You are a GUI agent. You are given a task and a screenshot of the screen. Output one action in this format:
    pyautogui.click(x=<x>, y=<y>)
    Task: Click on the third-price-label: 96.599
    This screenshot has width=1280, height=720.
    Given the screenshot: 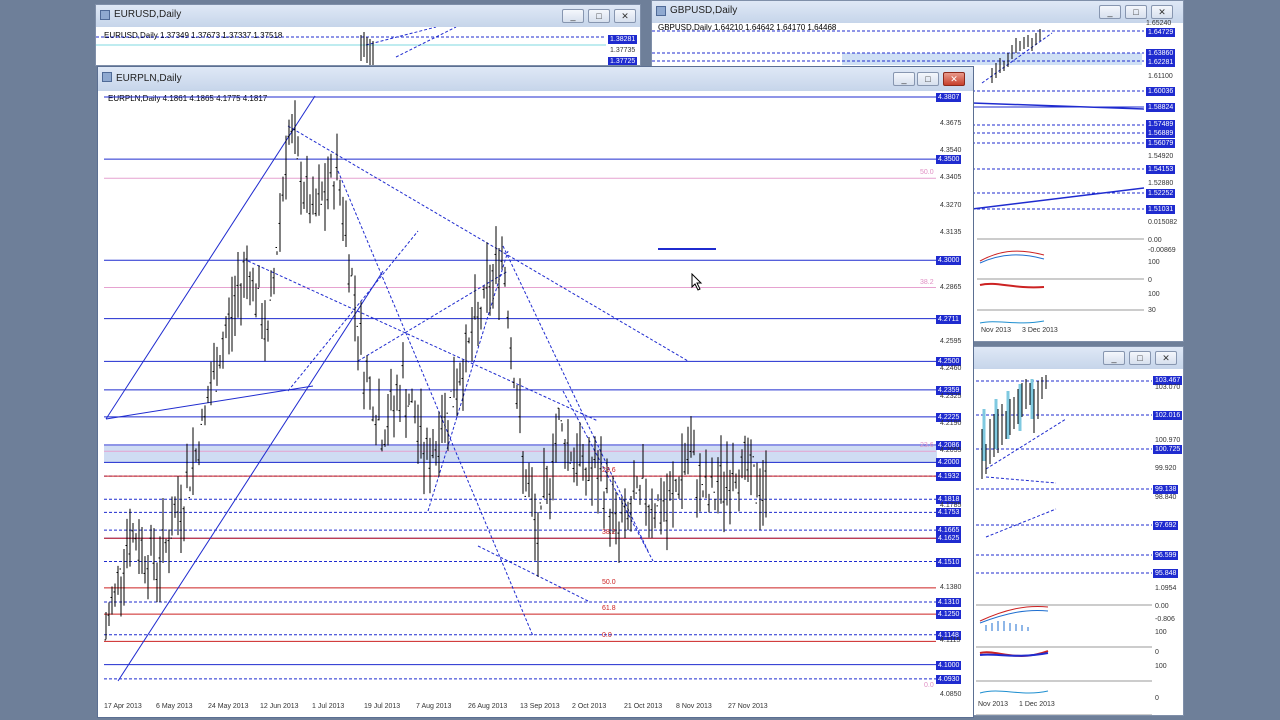 What is the action you would take?
    pyautogui.click(x=1166, y=555)
    